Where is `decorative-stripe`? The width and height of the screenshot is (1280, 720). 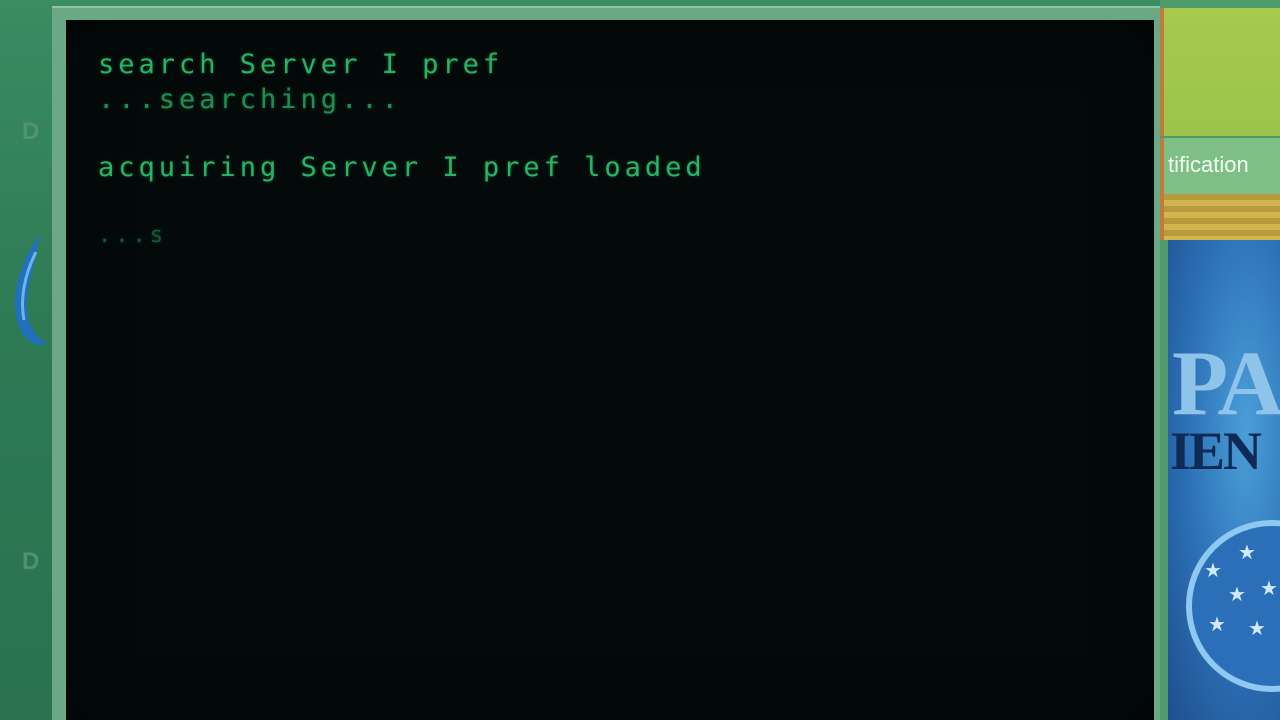
decorative-stripe is located at coordinates (1220, 217).